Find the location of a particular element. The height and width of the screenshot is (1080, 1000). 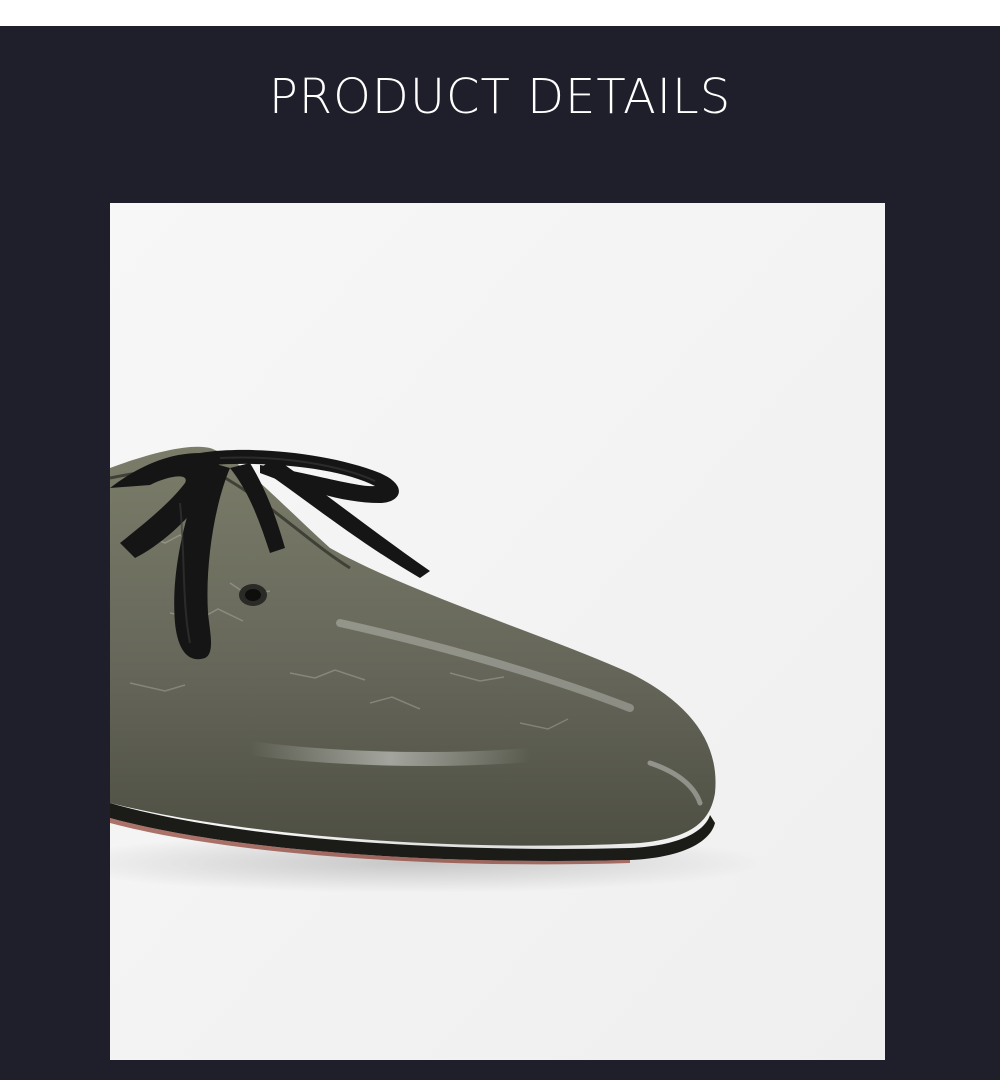

section-title: PRODUCT DETAILS is located at coordinates (500, 97).